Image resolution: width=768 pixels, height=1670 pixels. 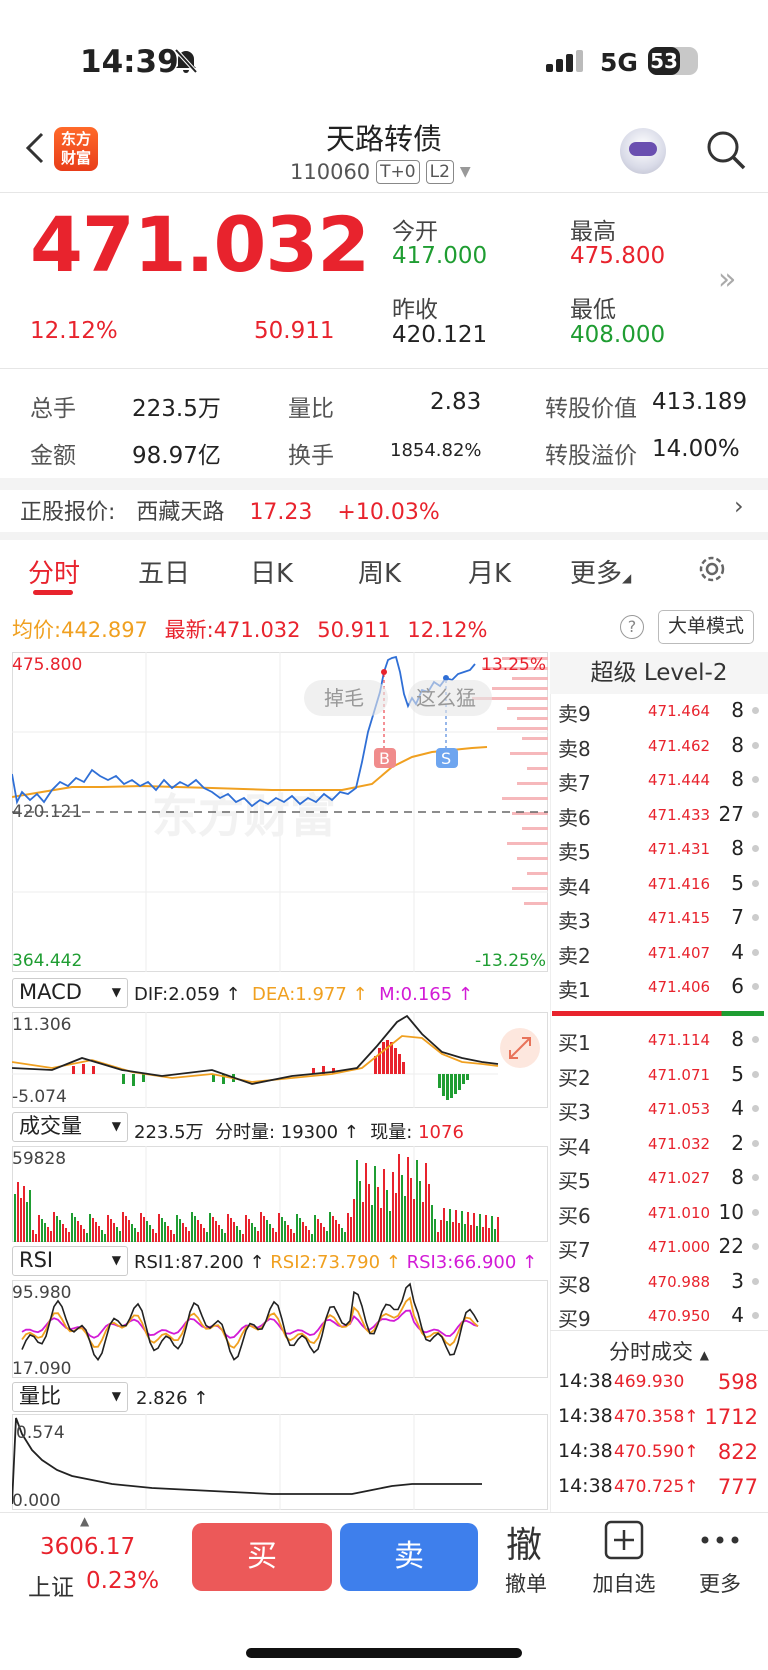 I want to click on level2-title: 超级 Level-2, so click(x=659, y=673).